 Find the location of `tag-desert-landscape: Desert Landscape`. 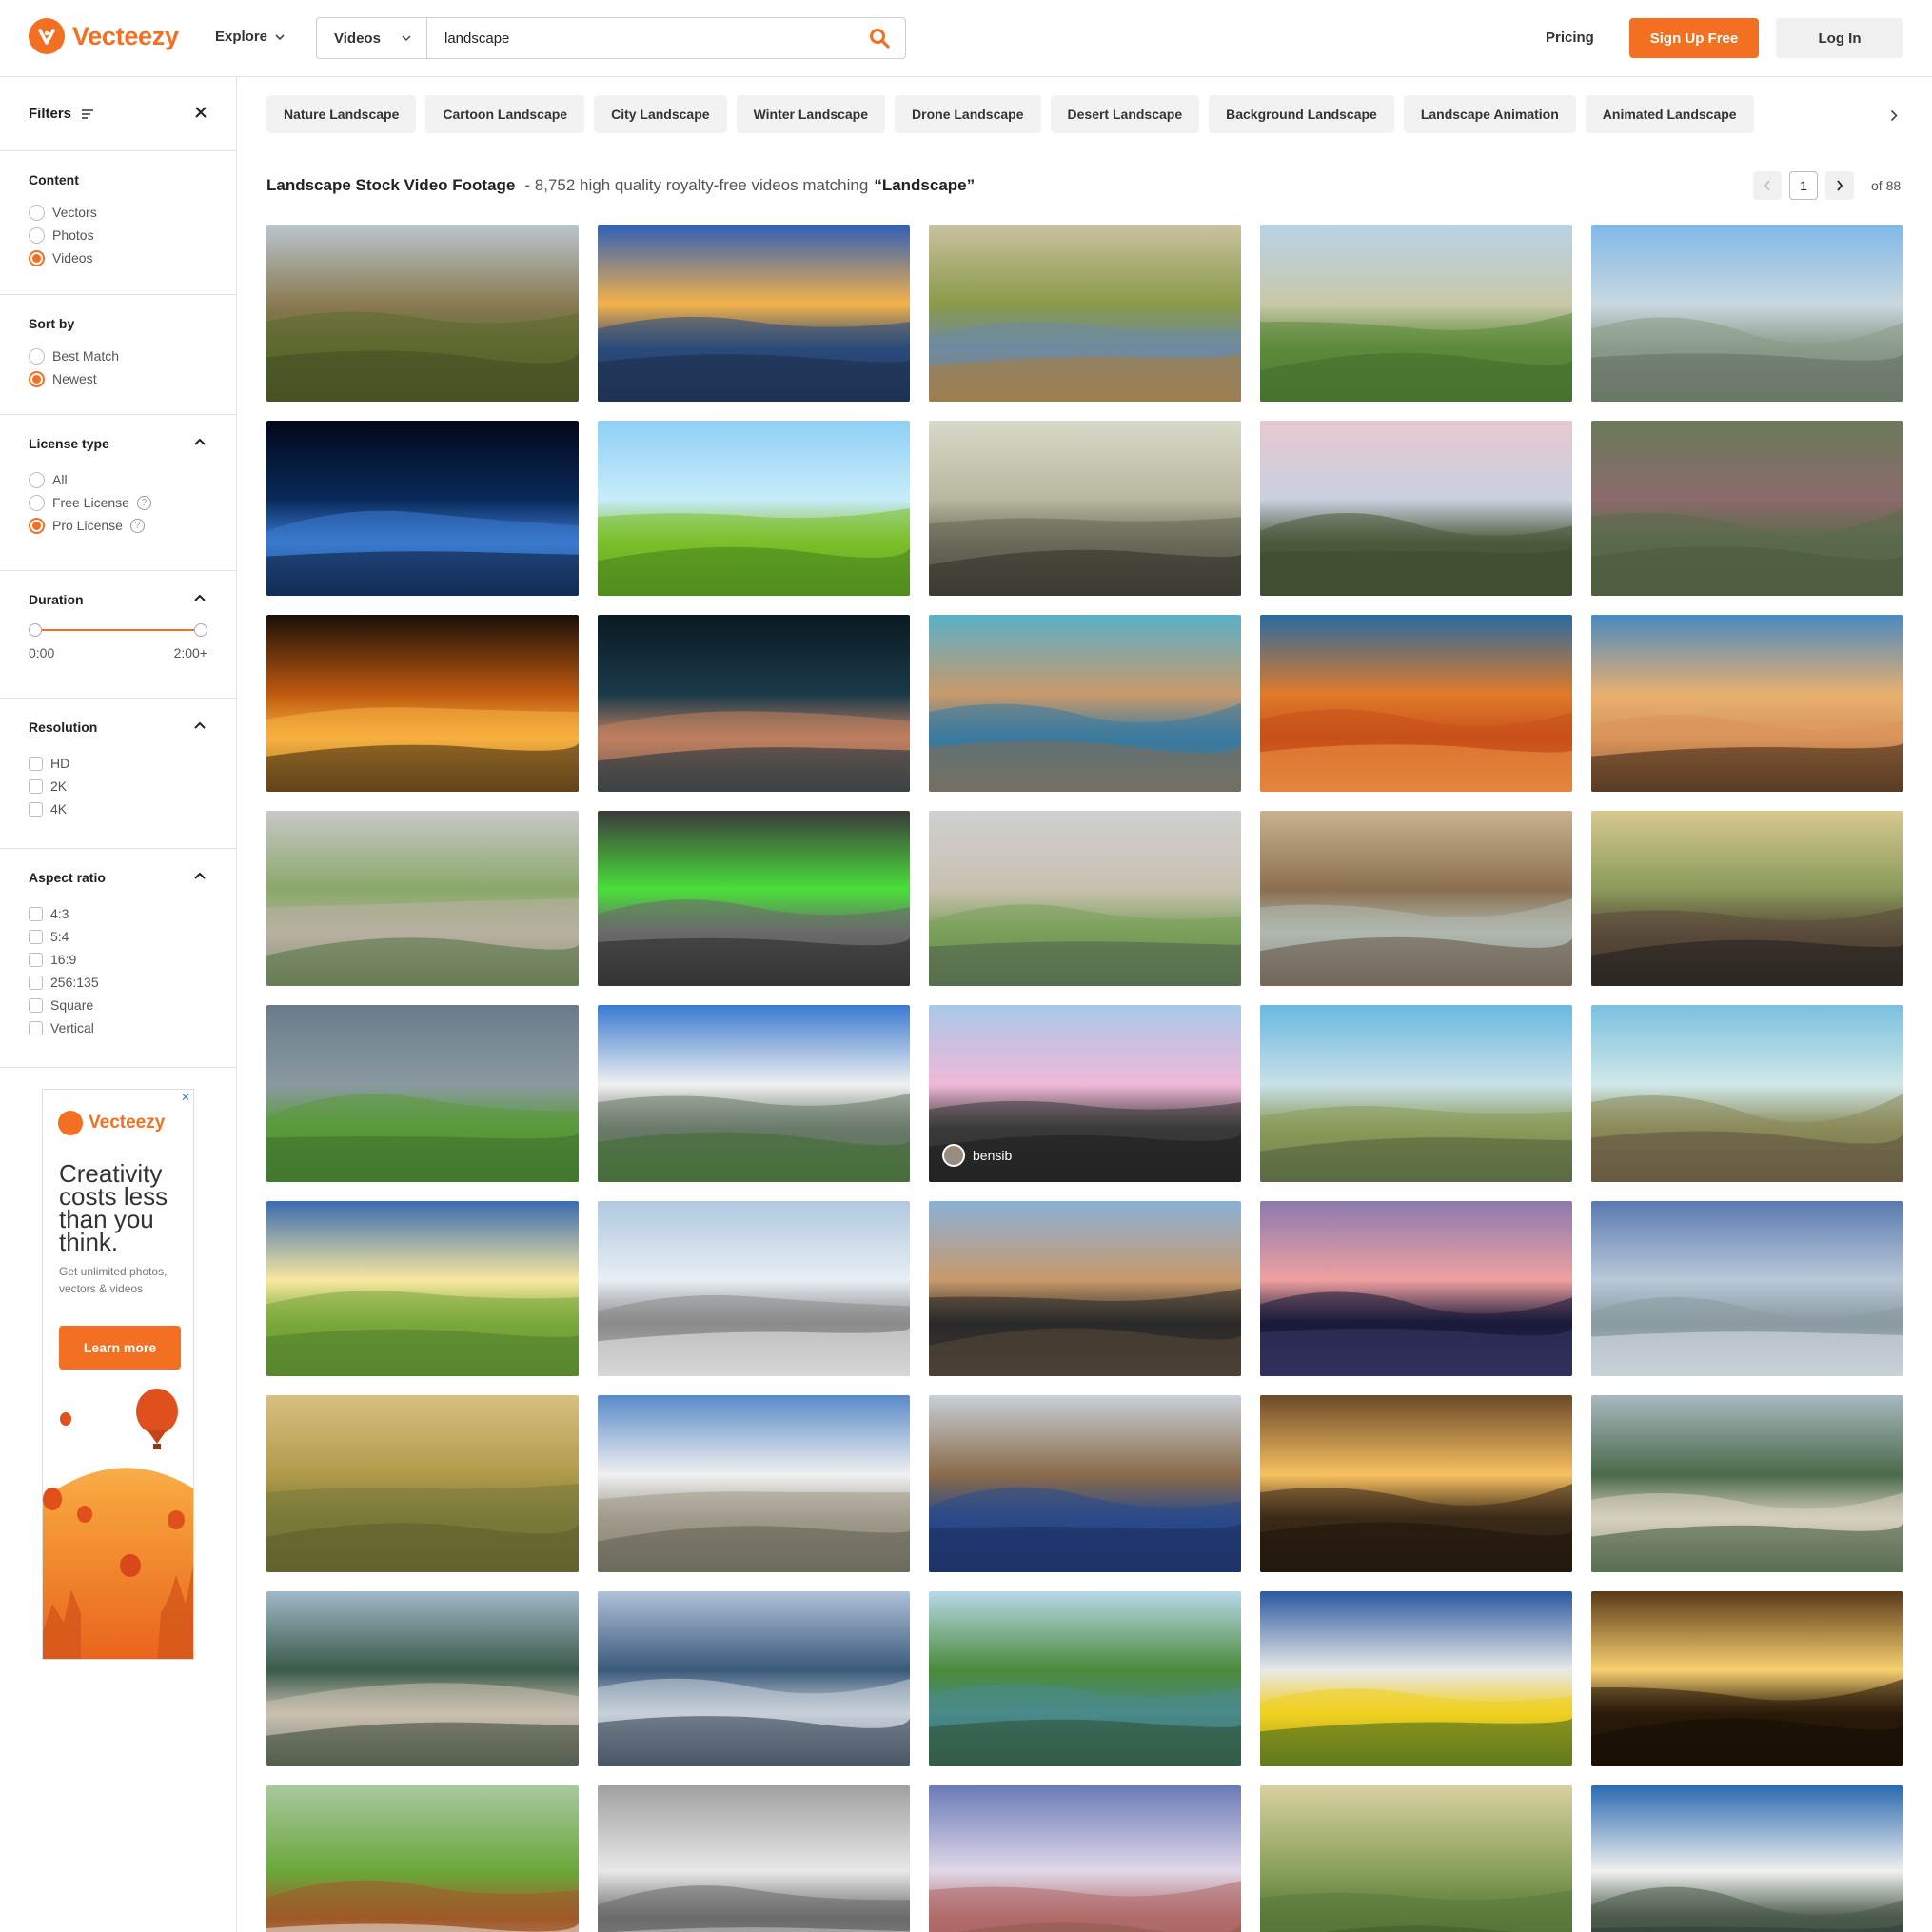

tag-desert-landscape: Desert Landscape is located at coordinates (1125, 114).